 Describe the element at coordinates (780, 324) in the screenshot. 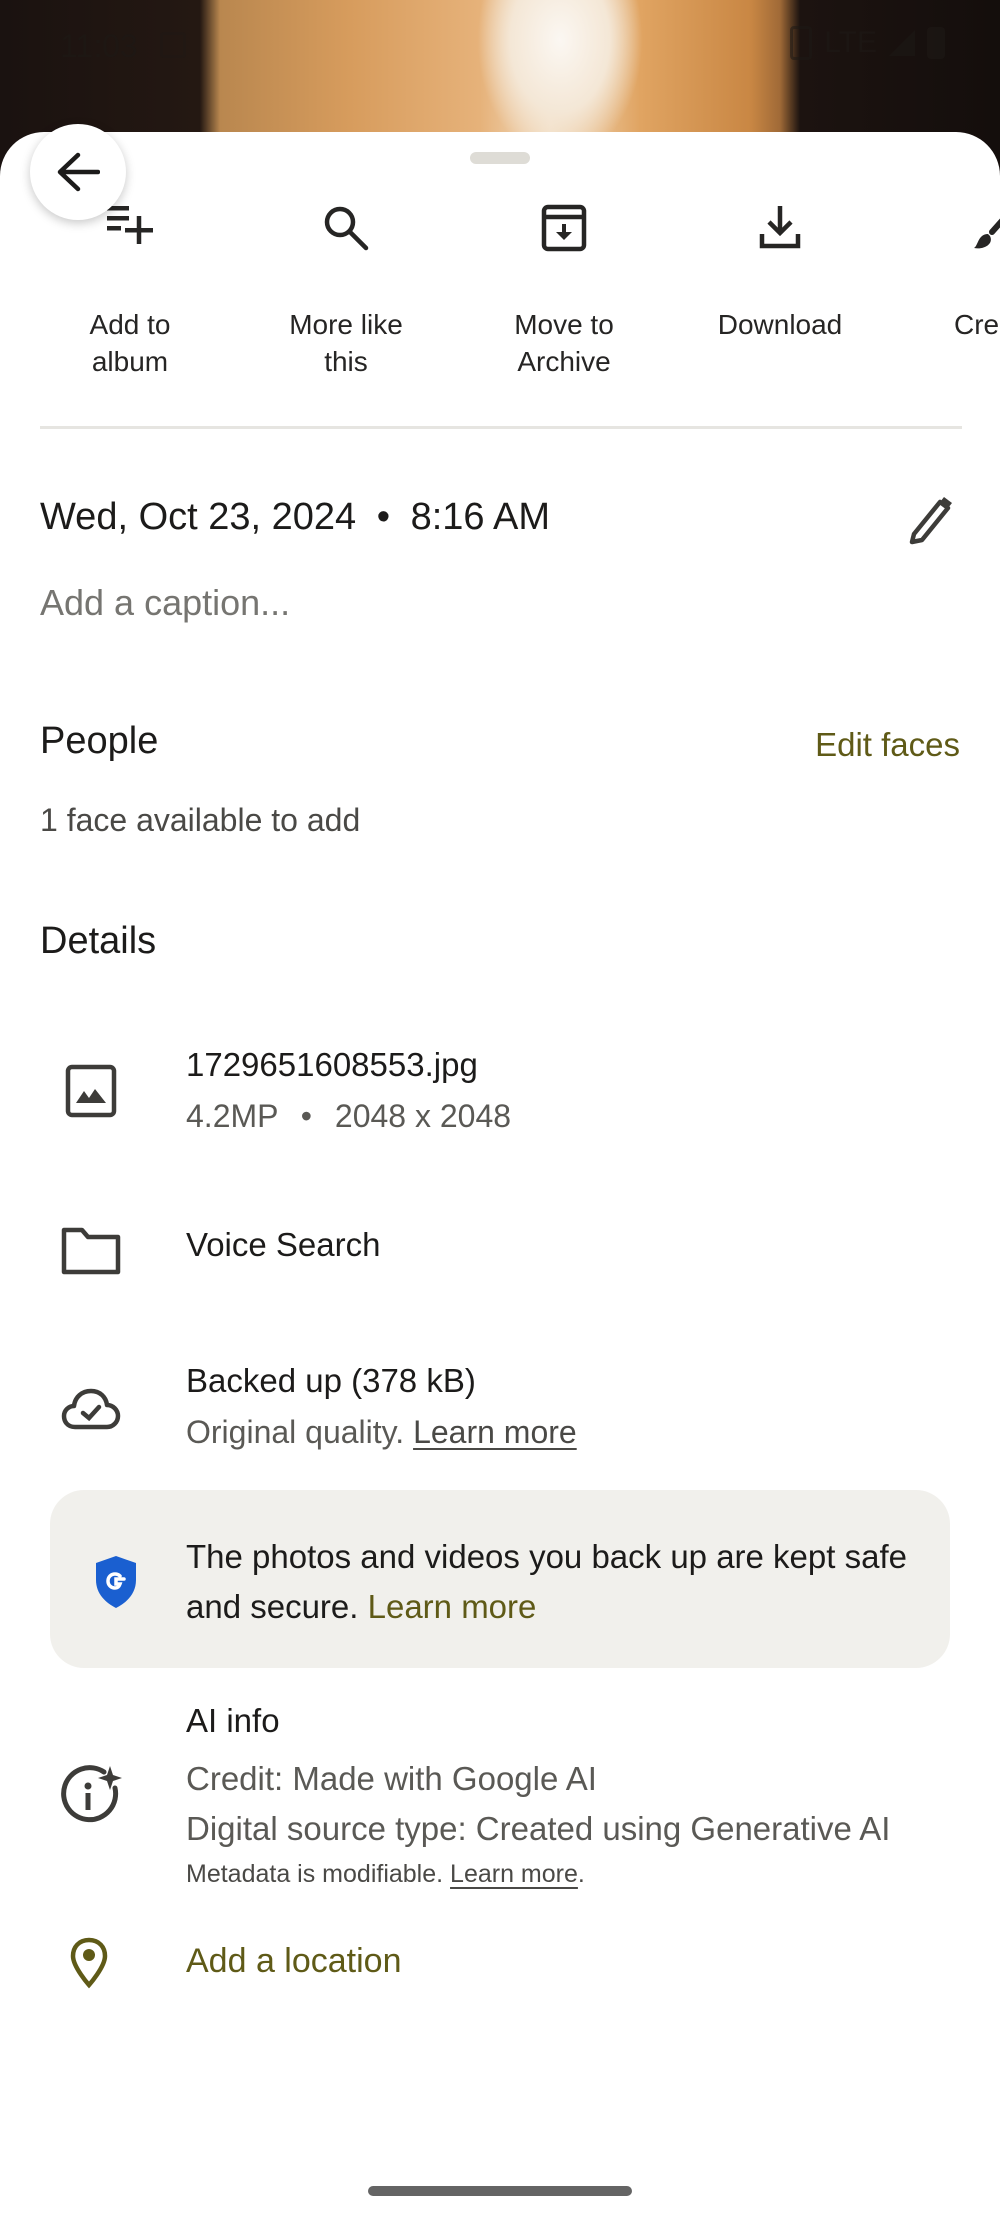

I see `action-label: Download` at that location.